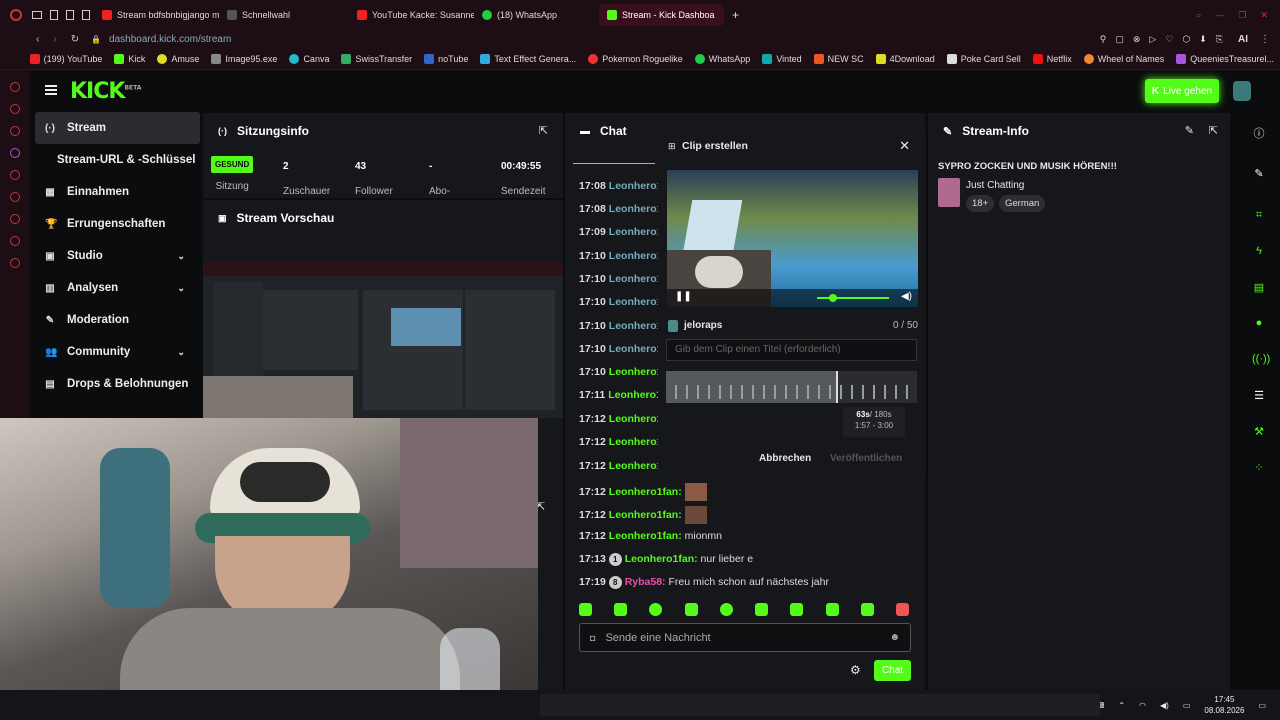 This screenshot has width=1280, height=720. I want to click on bookmark-pokemon: Pokemon Roguelike, so click(635, 58).